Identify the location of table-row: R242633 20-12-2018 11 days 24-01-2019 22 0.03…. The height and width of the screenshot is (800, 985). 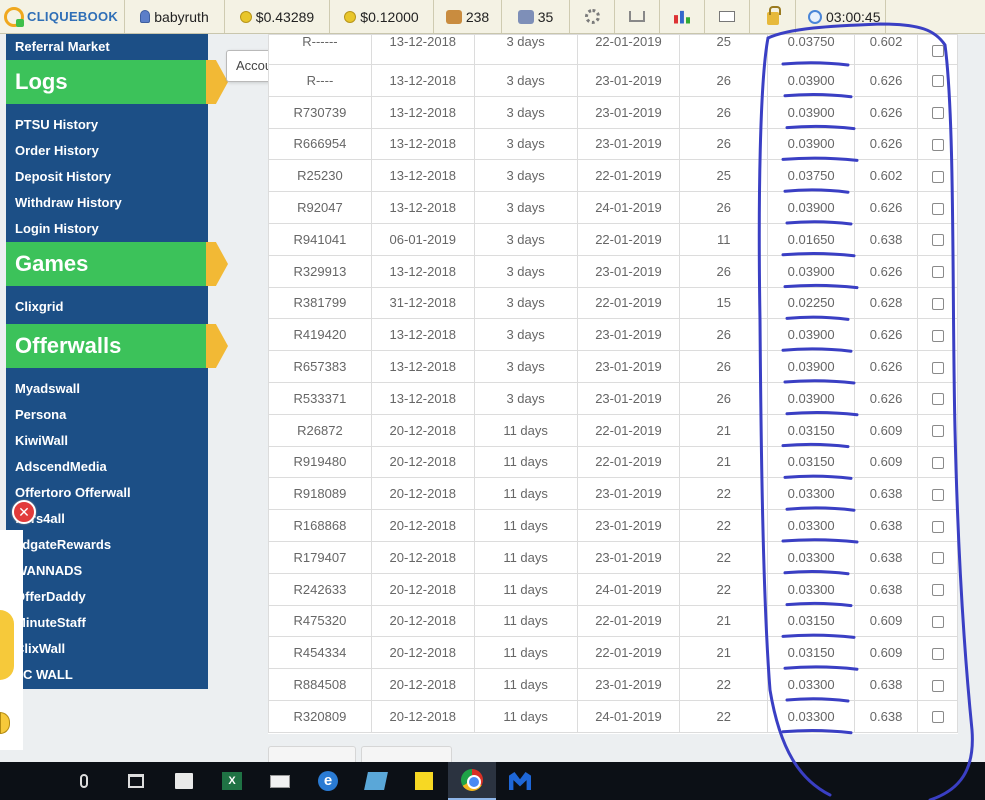
(613, 589).